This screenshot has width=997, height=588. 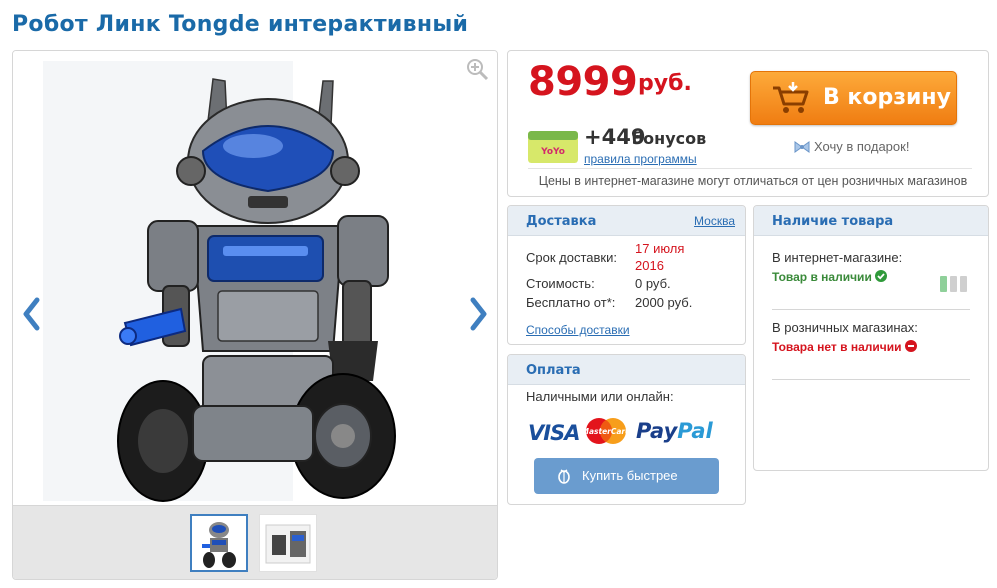 I want to click on gift-wish-label: Хочу в подарок!, so click(x=862, y=146).